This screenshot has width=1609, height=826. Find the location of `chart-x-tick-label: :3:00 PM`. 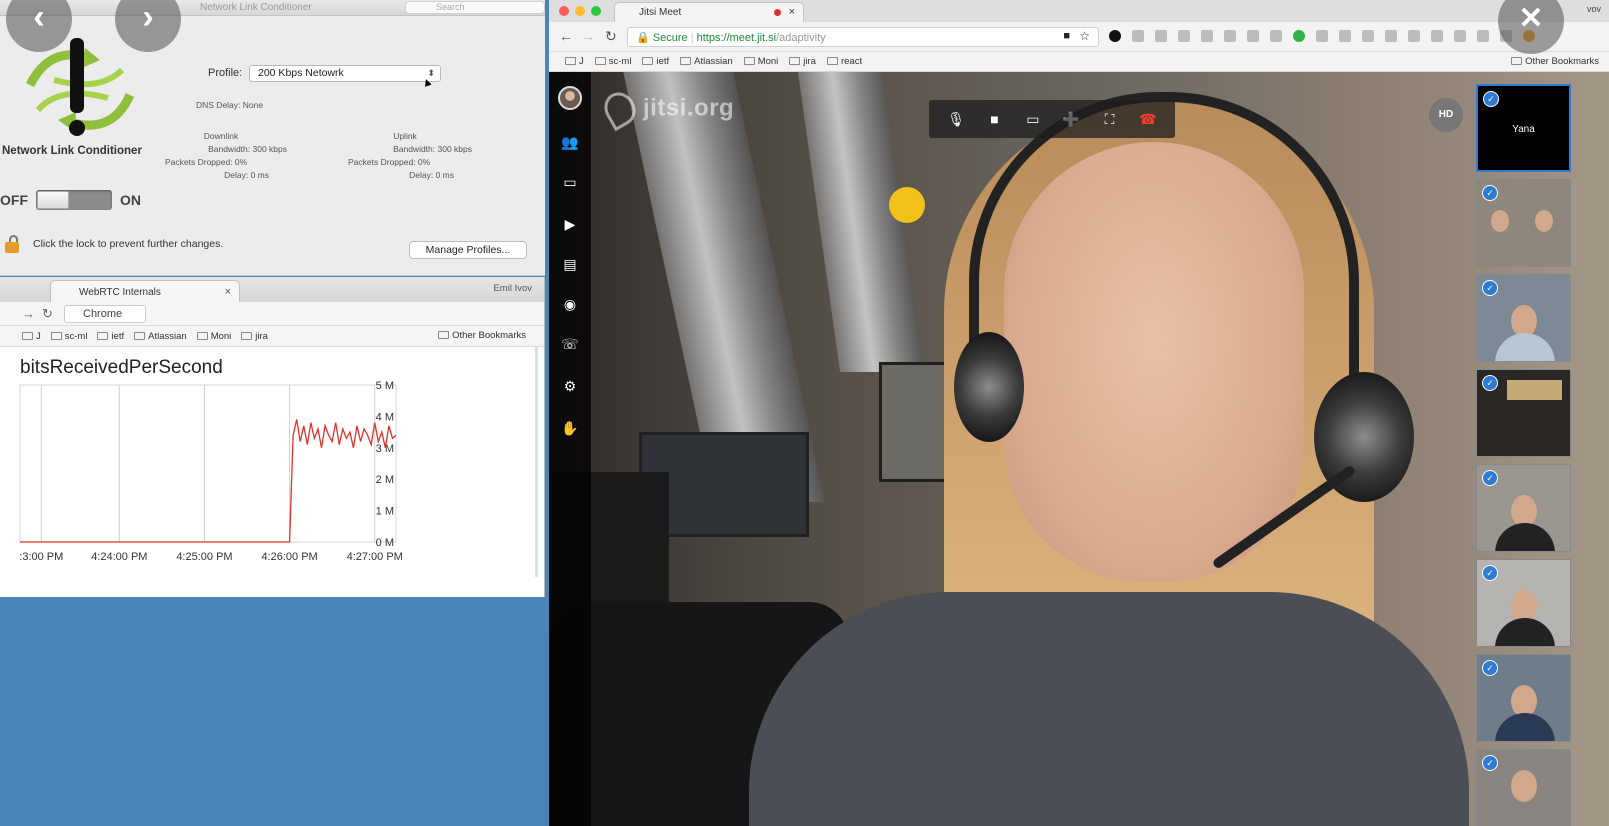

chart-x-tick-label: :3:00 PM is located at coordinates (41, 557).